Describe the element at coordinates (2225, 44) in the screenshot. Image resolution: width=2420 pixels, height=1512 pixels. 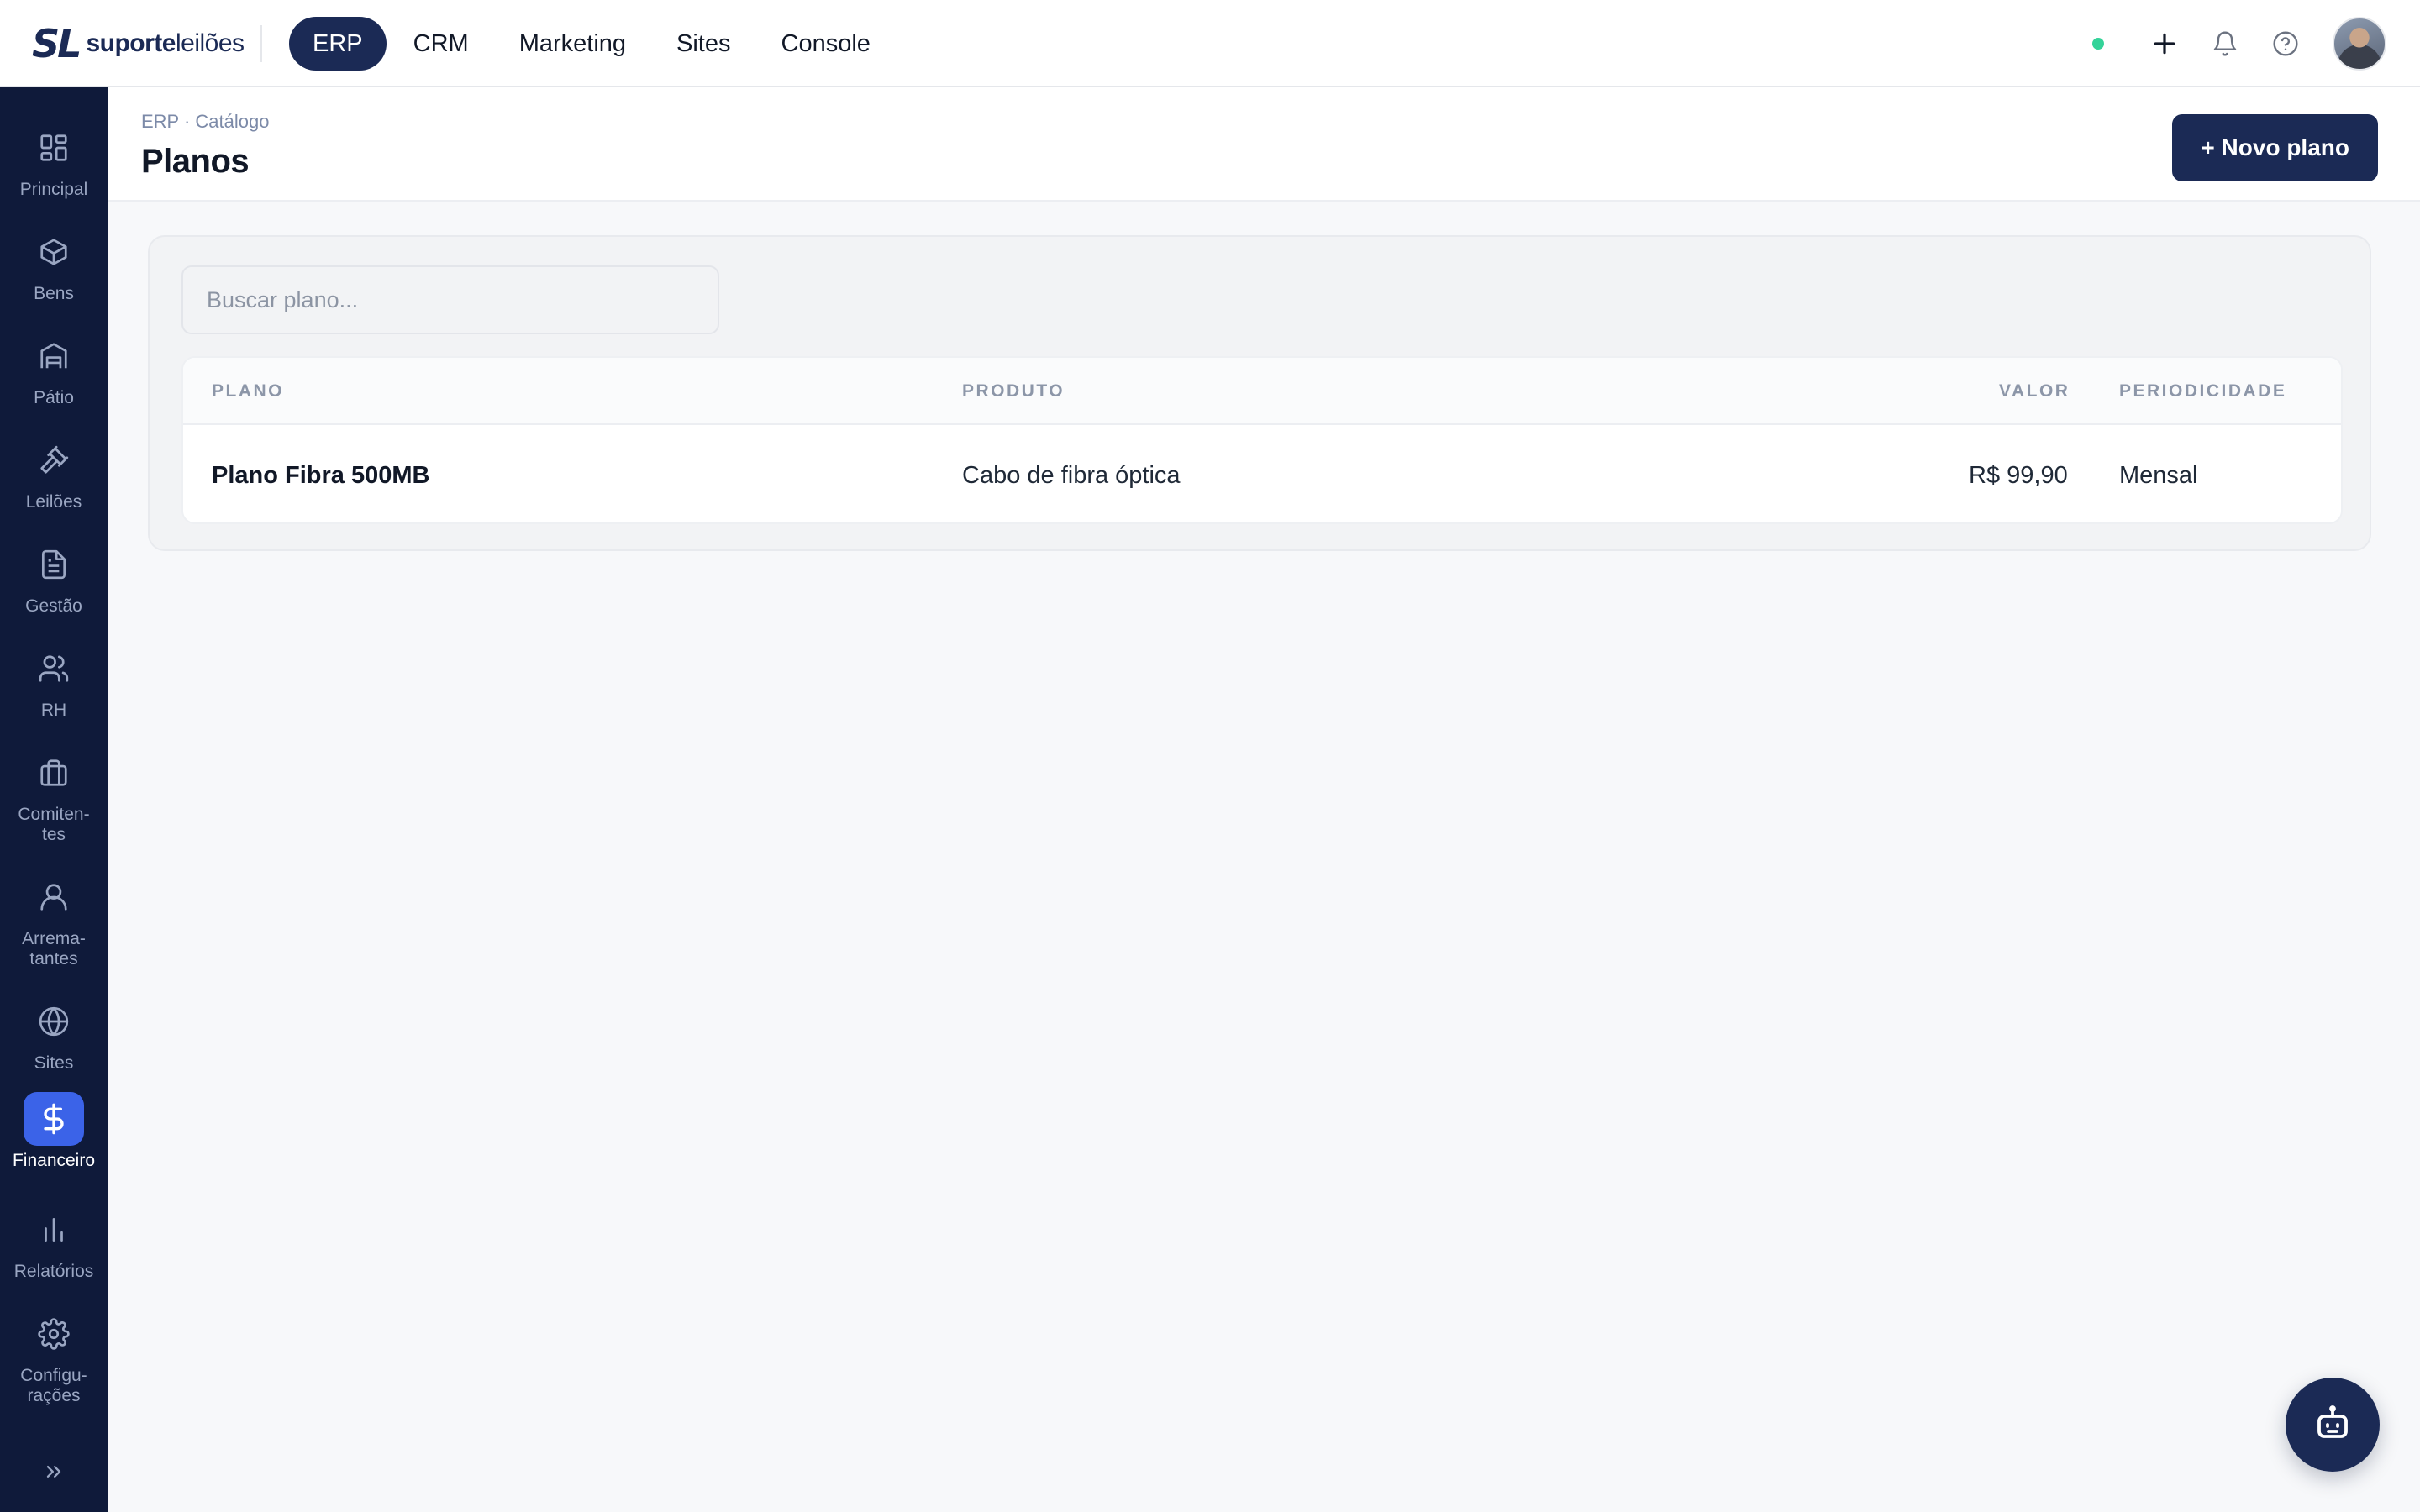
I see `bell-icon` at that location.